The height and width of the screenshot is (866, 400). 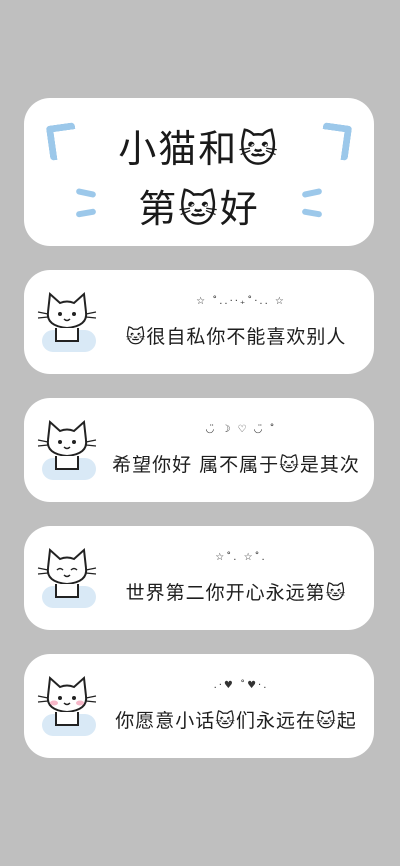 What do you see at coordinates (199, 209) in the screenshot?
I see `title-line-2: 第🐱好` at bounding box center [199, 209].